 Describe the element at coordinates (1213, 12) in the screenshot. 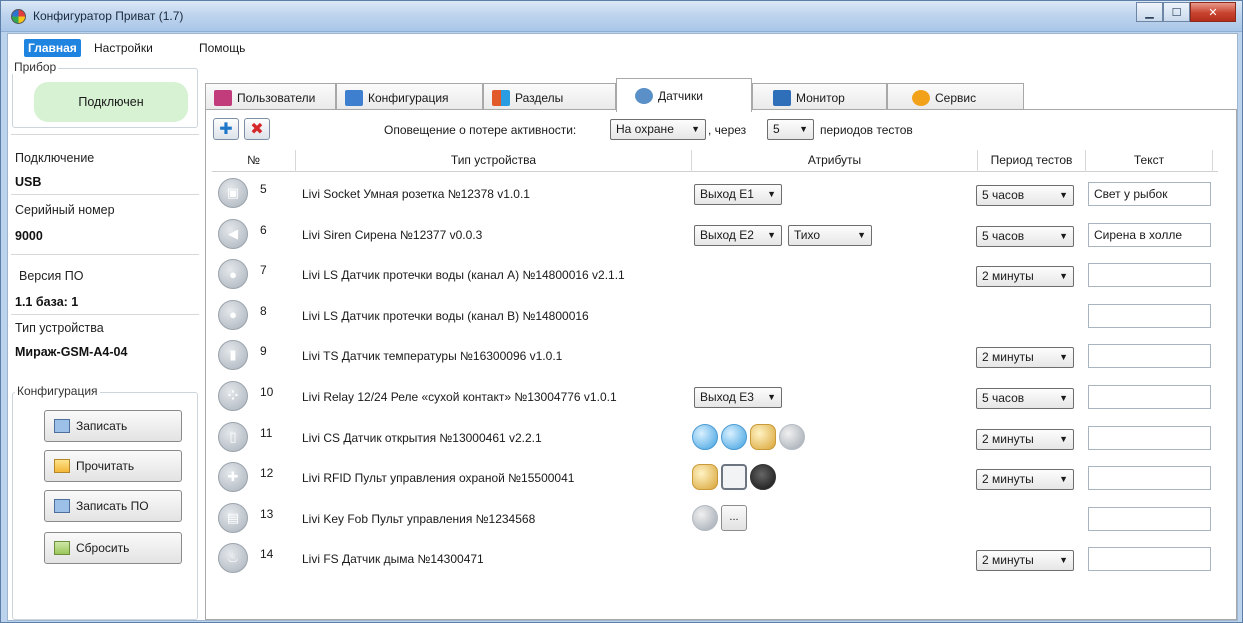

I see `close-button: ✕` at that location.